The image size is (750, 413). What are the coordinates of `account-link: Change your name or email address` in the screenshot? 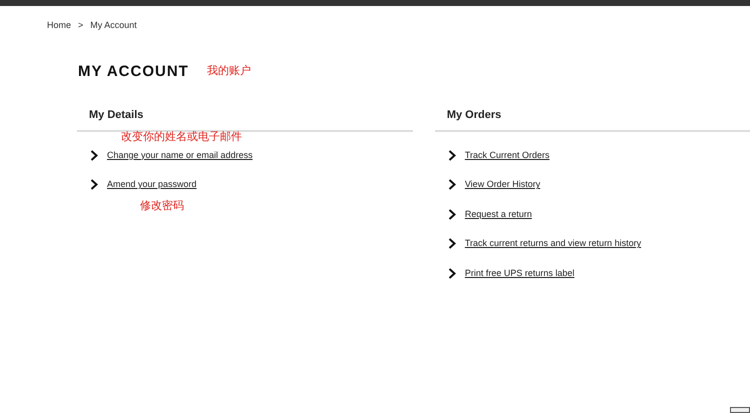 It's located at (180, 155).